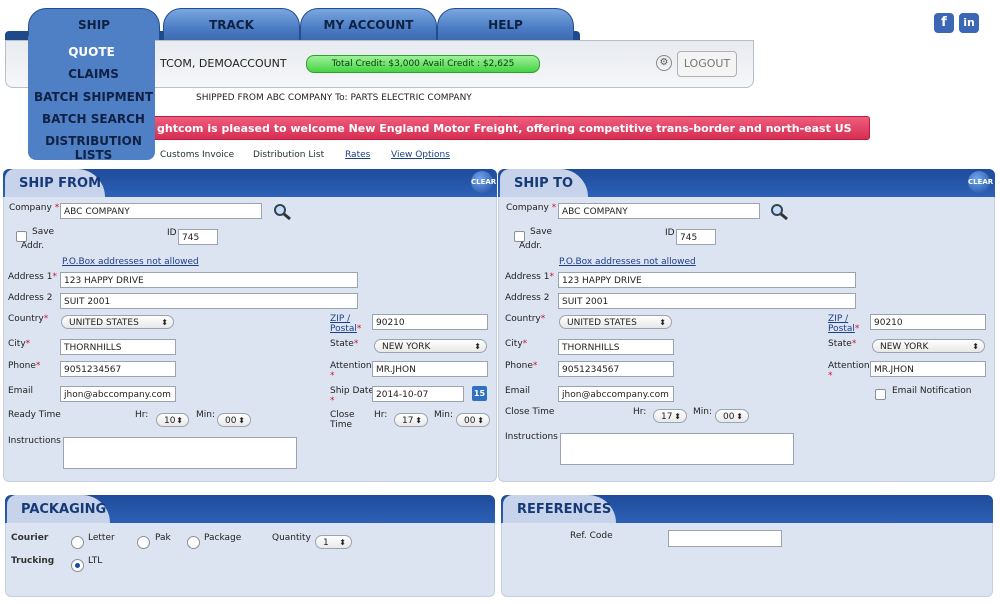 The image size is (1000, 604). What do you see at coordinates (616, 394) in the screenshot?
I see `to-email-input: jhon@abccompany.com` at bounding box center [616, 394].